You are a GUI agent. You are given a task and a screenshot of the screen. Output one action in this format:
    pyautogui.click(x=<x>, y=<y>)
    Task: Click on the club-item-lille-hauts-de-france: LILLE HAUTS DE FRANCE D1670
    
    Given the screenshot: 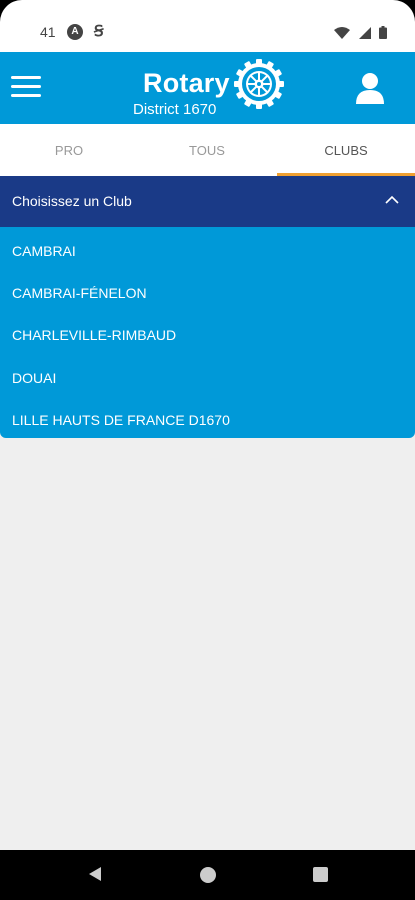 What is the action you would take?
    pyautogui.click(x=121, y=422)
    